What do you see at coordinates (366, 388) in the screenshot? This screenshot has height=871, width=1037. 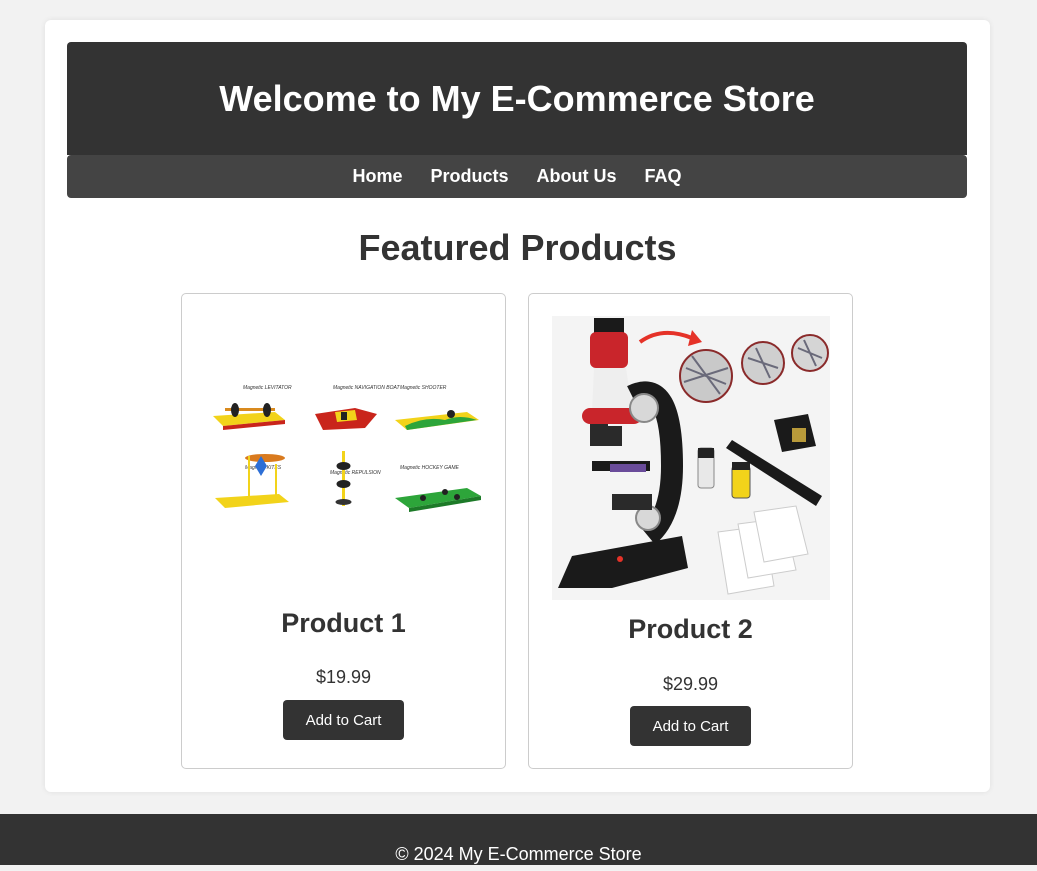 I see `image-label: Magnetic NAVIGATION BOAT` at bounding box center [366, 388].